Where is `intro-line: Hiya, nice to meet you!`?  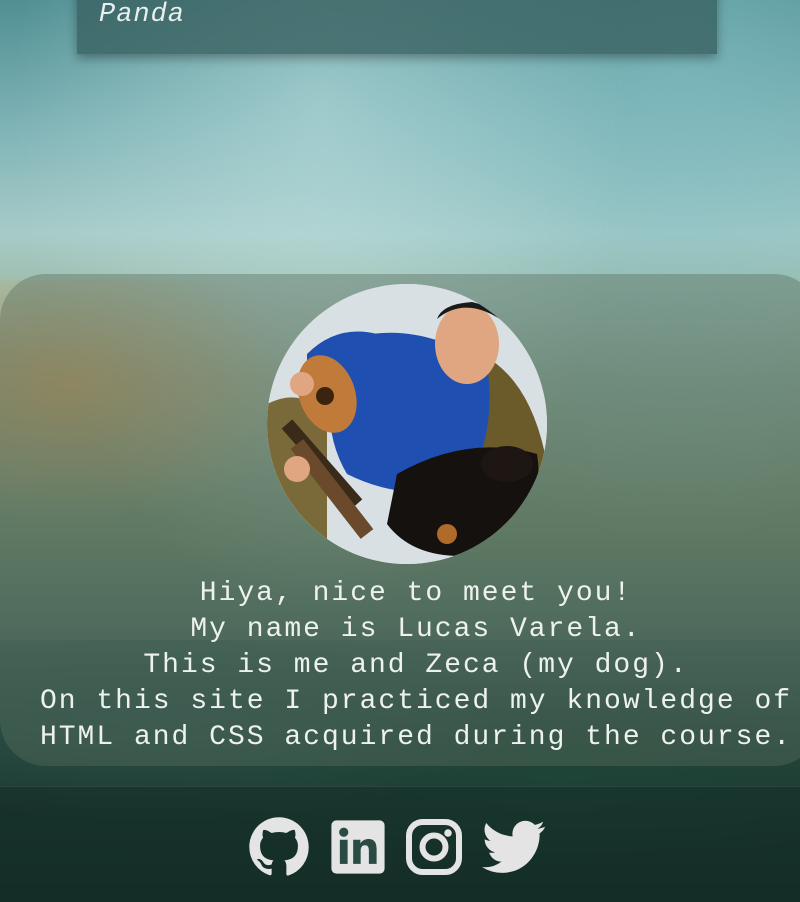 intro-line: Hiya, nice to meet you! is located at coordinates (416, 593).